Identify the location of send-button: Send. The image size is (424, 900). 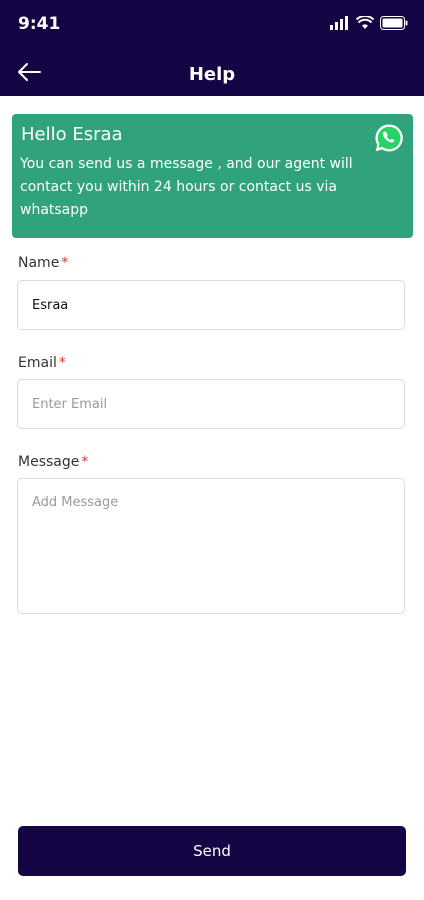
(212, 851).